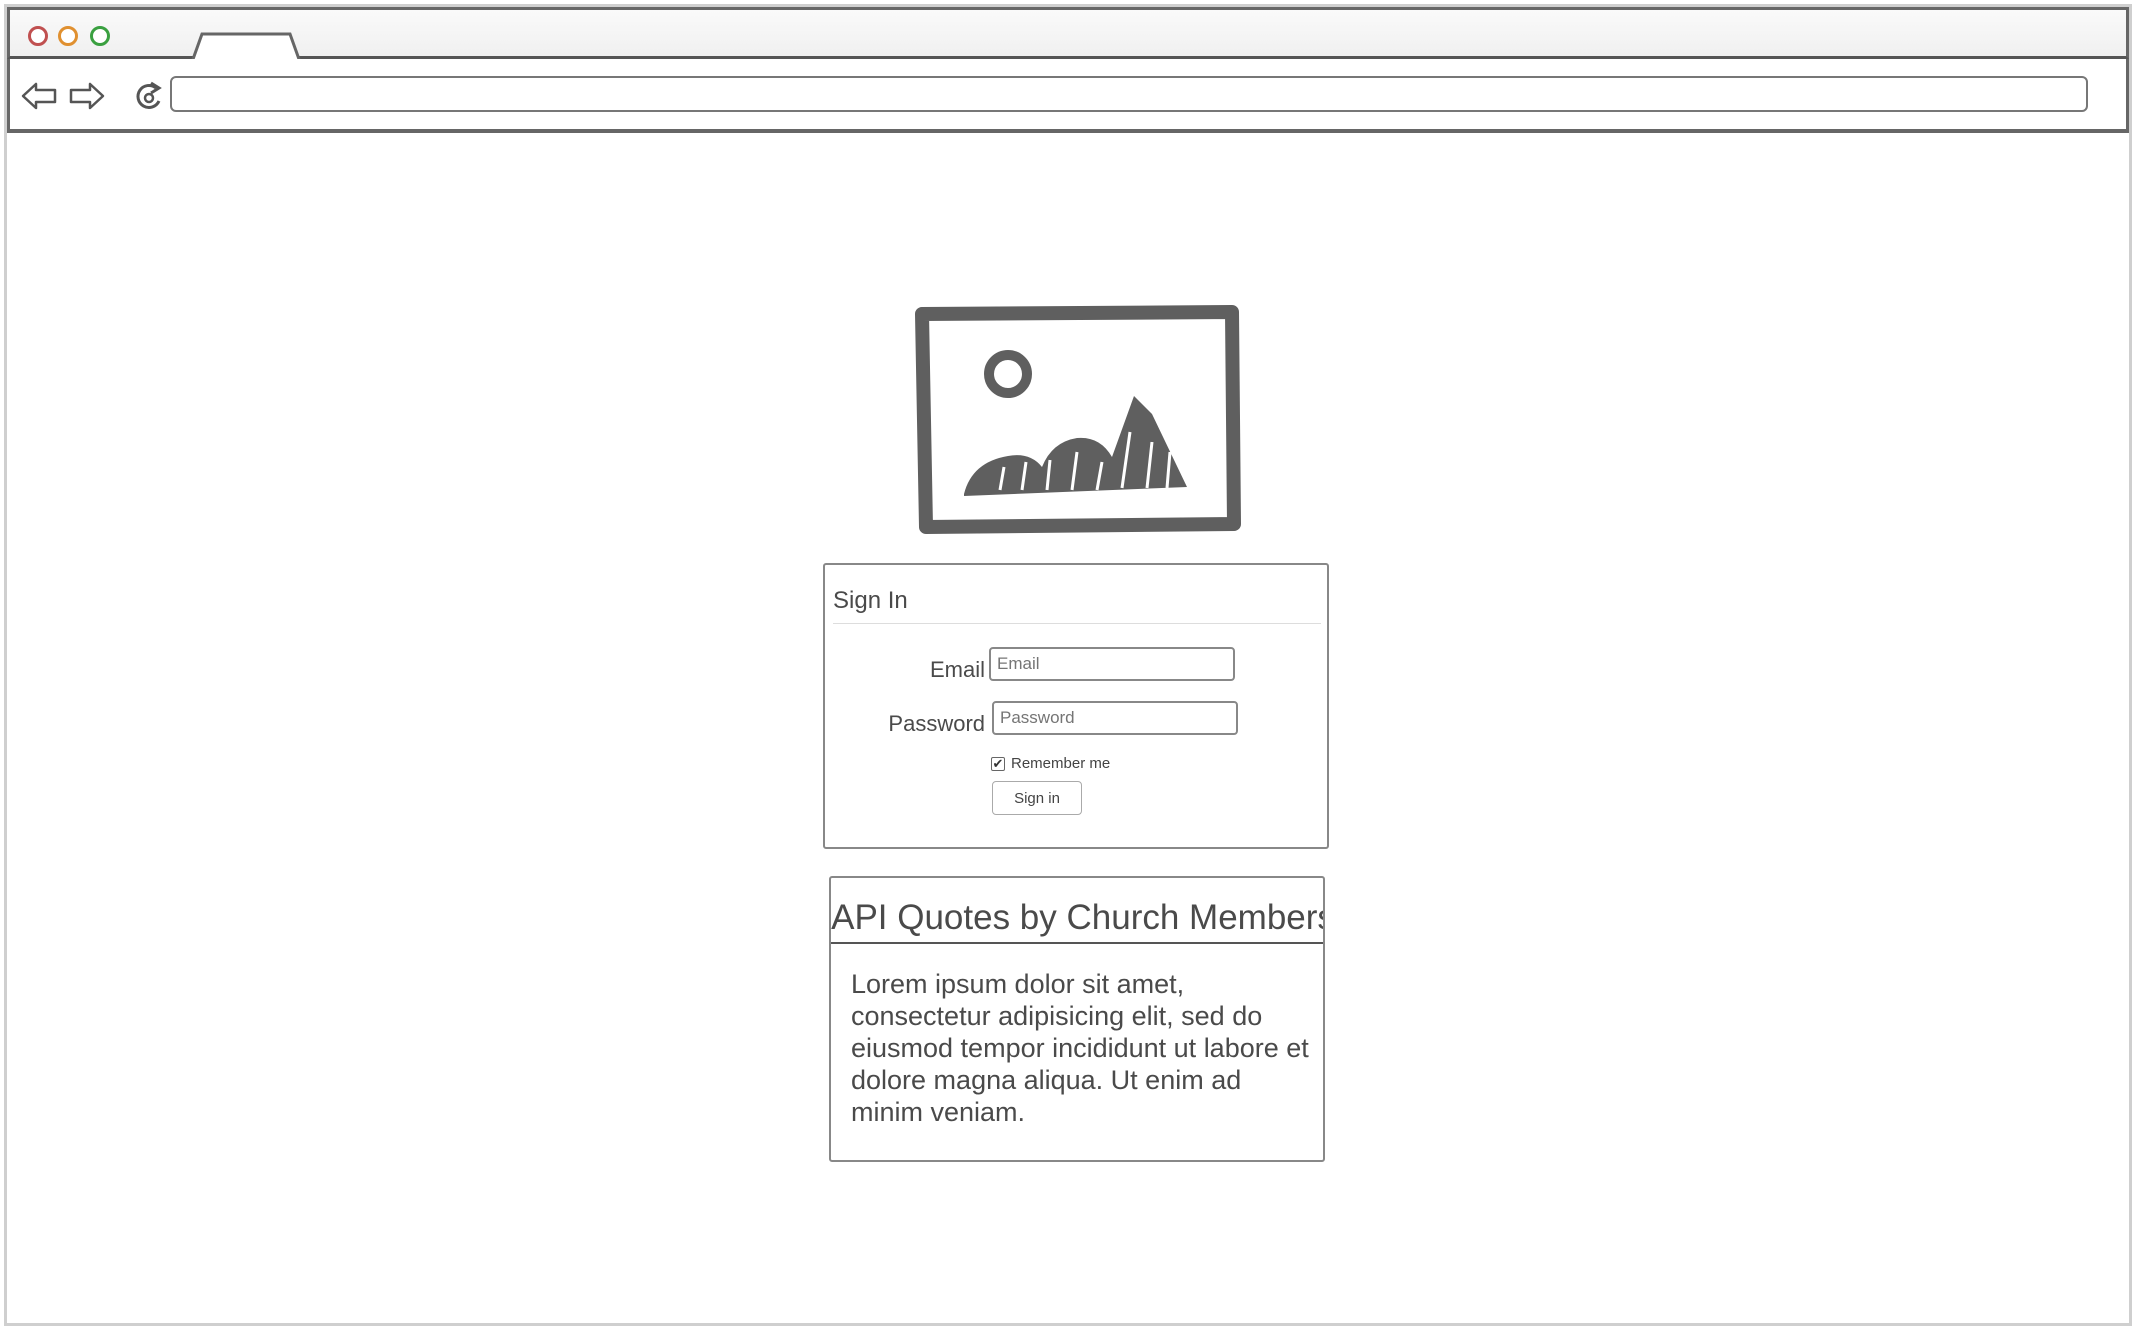  What do you see at coordinates (870, 600) in the screenshot?
I see `sign-in-header: Sign In` at bounding box center [870, 600].